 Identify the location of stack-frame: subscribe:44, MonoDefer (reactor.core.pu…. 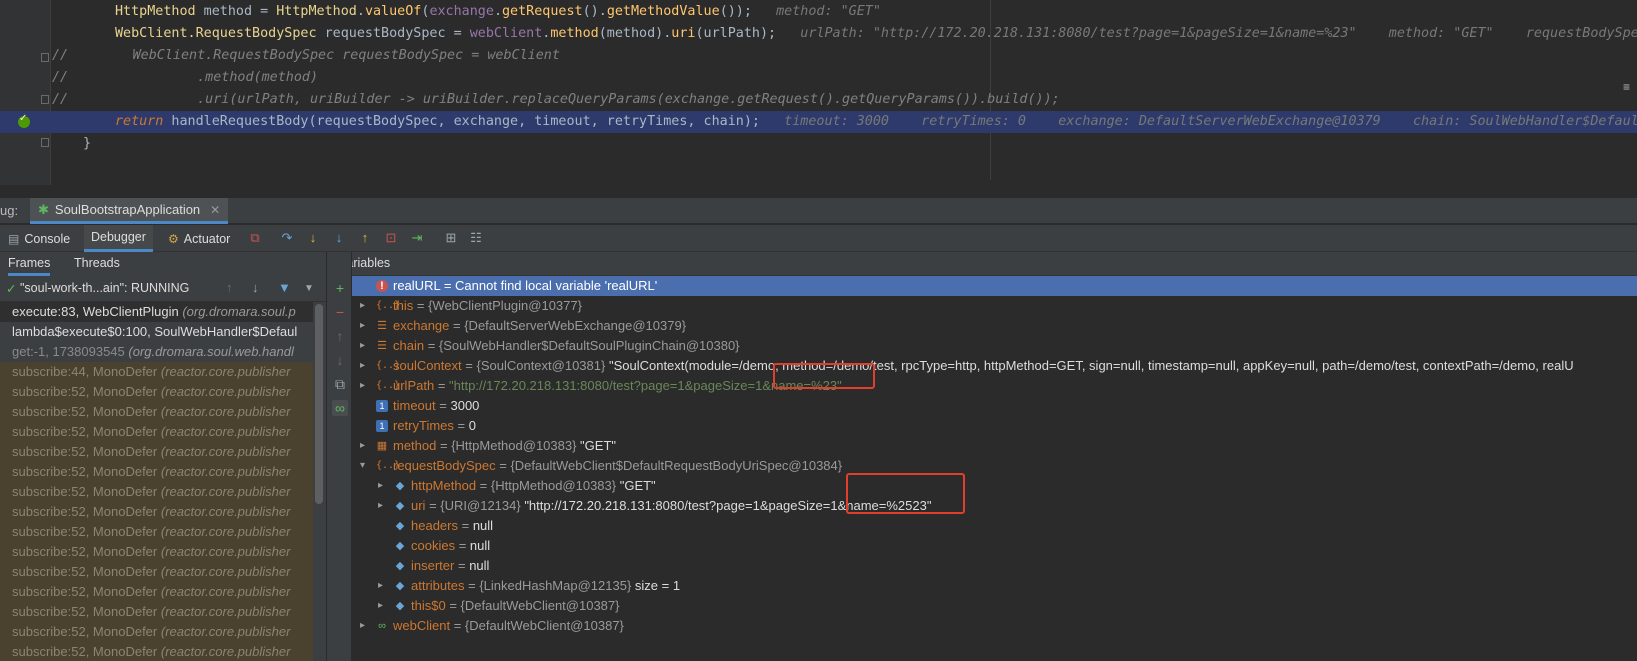
(156, 372).